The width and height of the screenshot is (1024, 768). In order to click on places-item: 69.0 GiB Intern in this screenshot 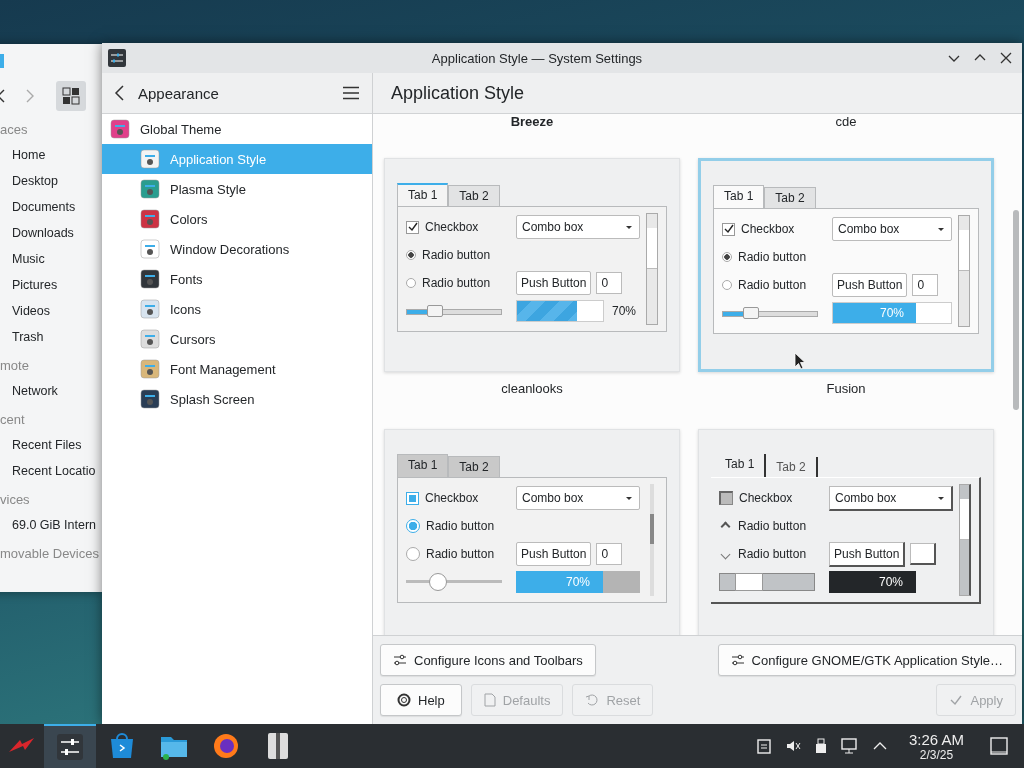, I will do `click(48, 525)`.